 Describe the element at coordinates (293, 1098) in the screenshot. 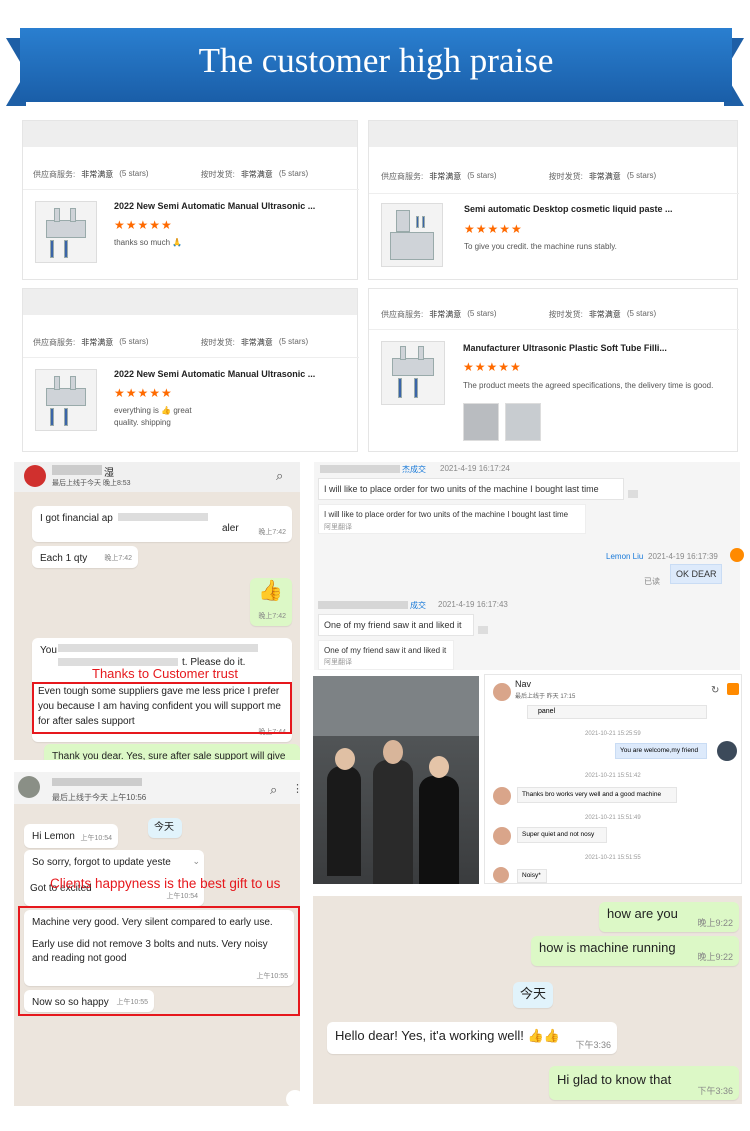

I see `scroll-down-button` at that location.